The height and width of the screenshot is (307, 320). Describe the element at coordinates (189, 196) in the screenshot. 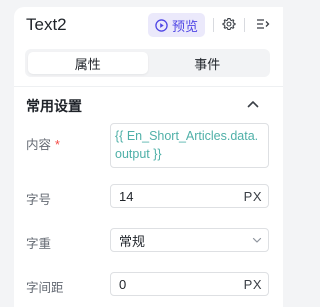

I see `font-size-input: 14 PX` at that location.